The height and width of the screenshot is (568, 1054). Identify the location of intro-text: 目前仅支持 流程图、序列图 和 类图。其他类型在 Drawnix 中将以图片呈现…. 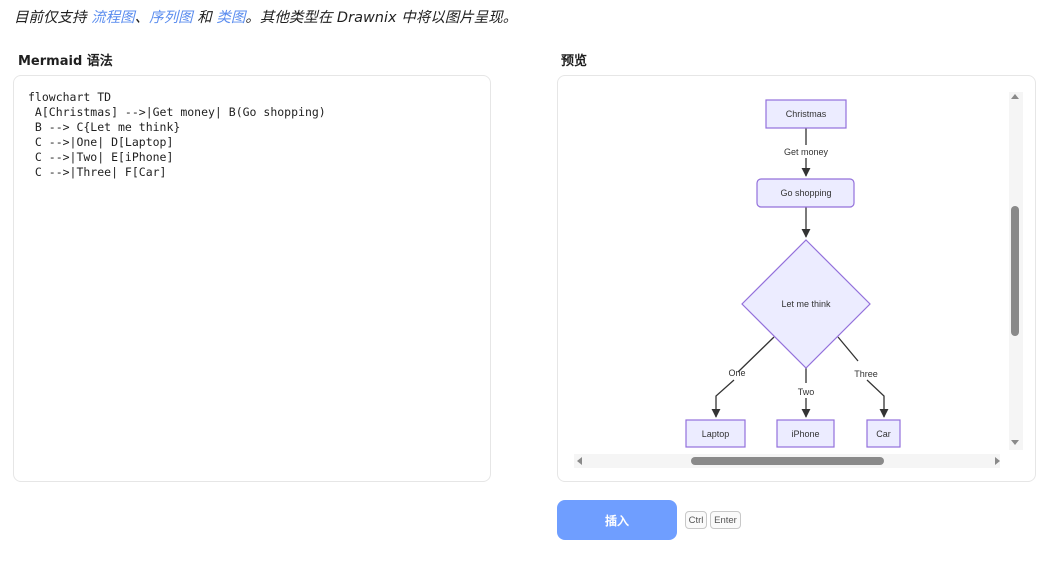
(265, 18).